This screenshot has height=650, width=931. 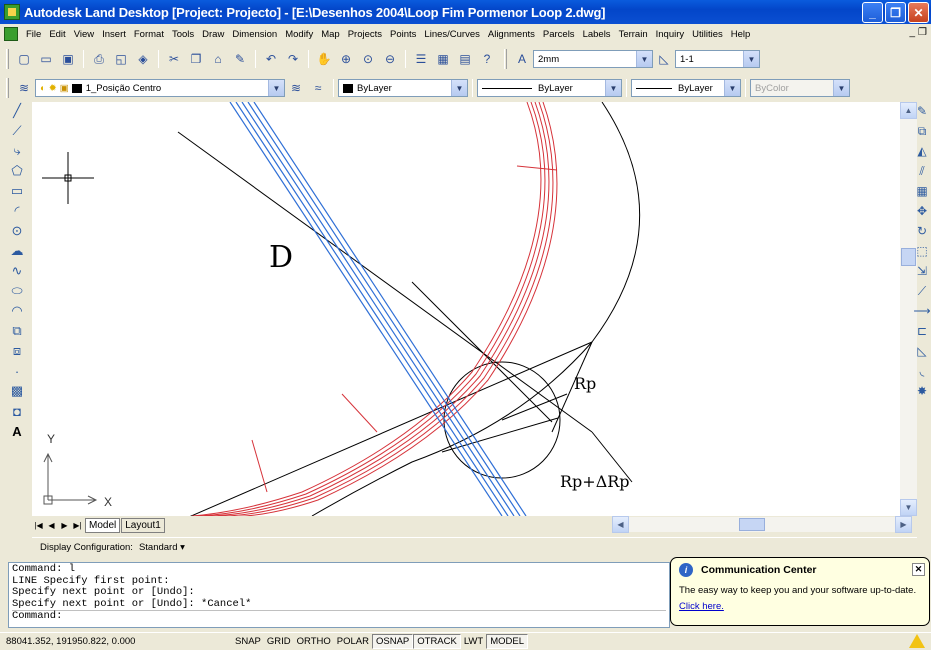 I want to click on menu-format: Format, so click(x=149, y=34).